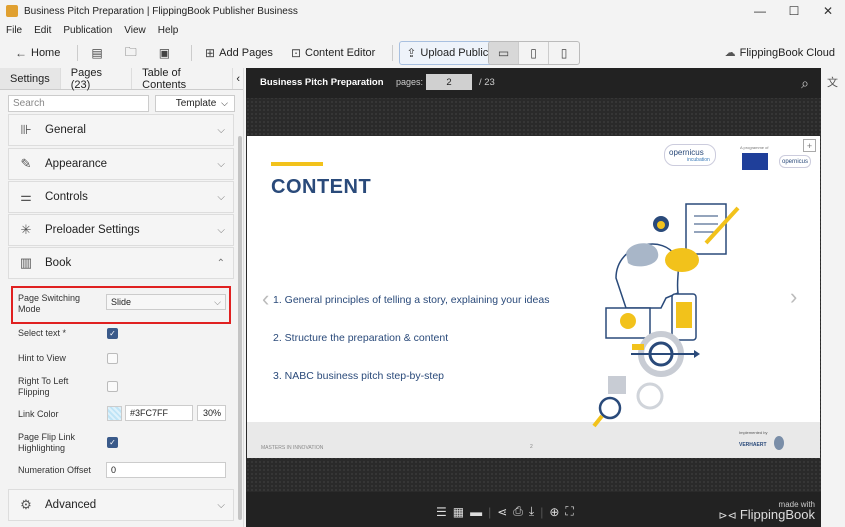 This screenshot has width=845, height=527. I want to click on save-button: ▣, so click(166, 53).